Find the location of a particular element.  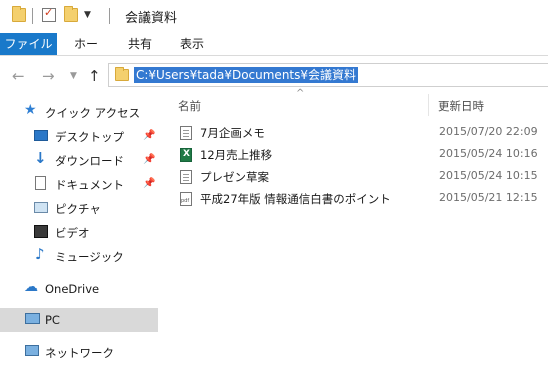

excel-file-icon is located at coordinates (186, 155).